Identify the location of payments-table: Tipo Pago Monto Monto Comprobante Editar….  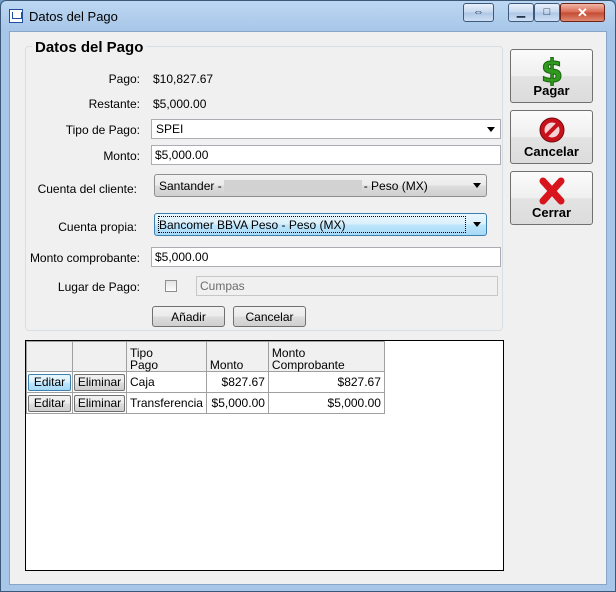
(205, 377).